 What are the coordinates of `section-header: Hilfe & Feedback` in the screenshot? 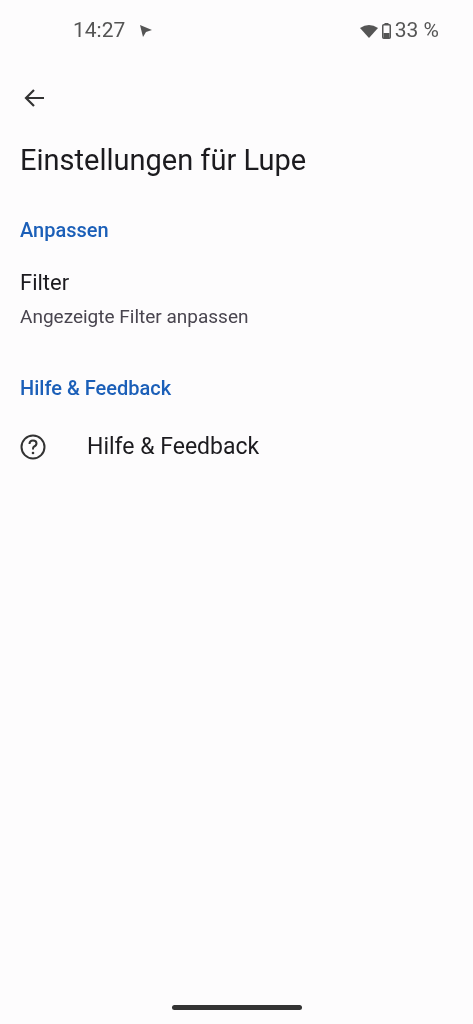 It's located at (96, 388).